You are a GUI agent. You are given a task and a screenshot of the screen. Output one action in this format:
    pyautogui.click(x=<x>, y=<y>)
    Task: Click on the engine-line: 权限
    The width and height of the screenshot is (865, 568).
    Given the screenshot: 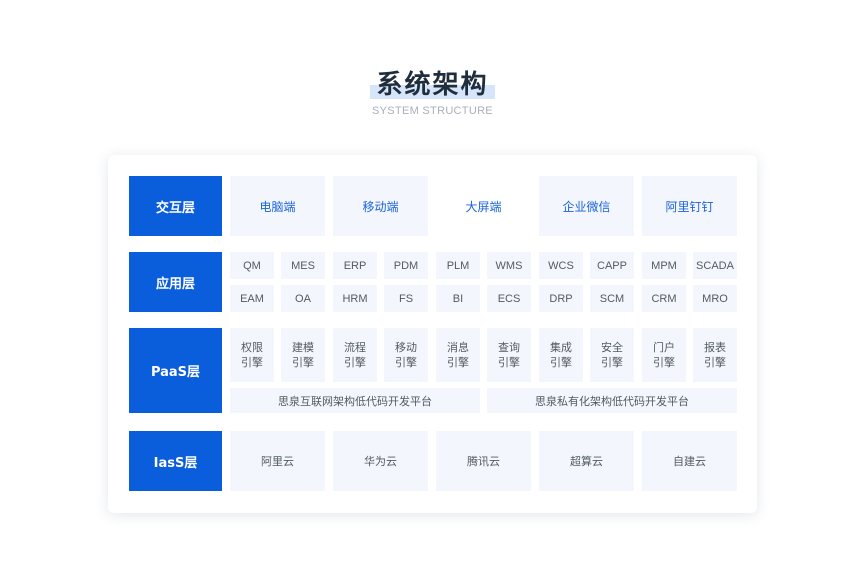 What is the action you would take?
    pyautogui.click(x=252, y=347)
    